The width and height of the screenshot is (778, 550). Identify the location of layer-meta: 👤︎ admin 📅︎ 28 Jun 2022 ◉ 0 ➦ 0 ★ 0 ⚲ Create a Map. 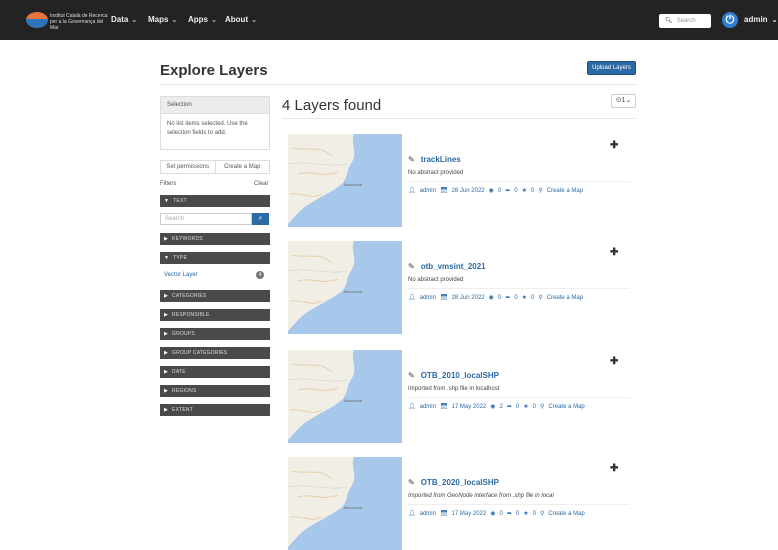
(497, 297).